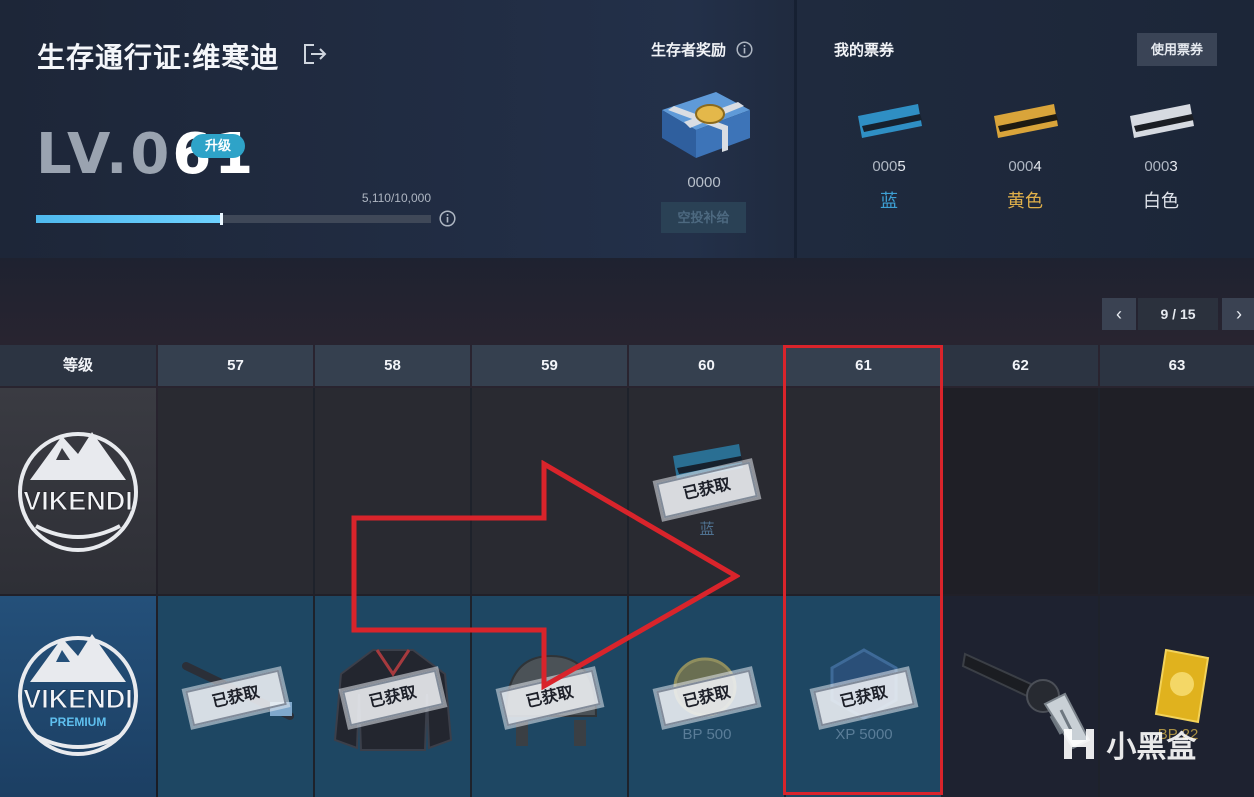 This screenshot has width=1254, height=797. I want to click on ticket-blue-count: 0005, so click(889, 166).